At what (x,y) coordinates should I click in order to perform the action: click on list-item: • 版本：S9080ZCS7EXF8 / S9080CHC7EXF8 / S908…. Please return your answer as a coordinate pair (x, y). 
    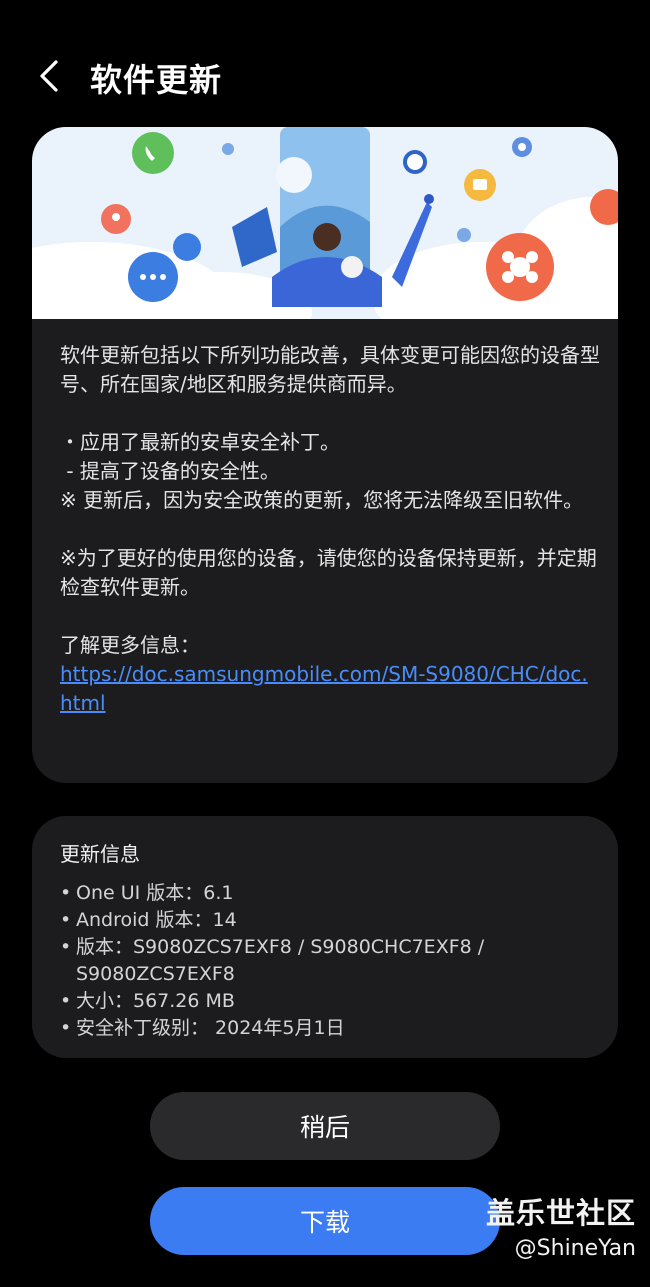
    Looking at the image, I should click on (330, 961).